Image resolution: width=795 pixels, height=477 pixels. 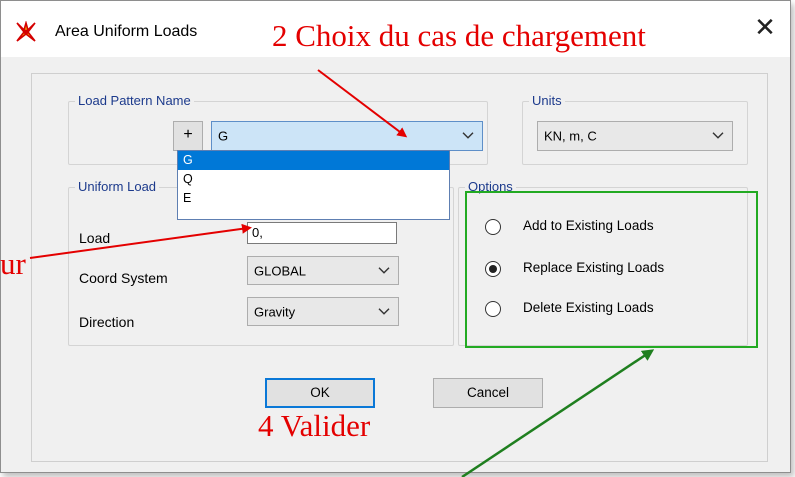 What do you see at coordinates (313, 160) in the screenshot?
I see `dropdown-option-g: G` at bounding box center [313, 160].